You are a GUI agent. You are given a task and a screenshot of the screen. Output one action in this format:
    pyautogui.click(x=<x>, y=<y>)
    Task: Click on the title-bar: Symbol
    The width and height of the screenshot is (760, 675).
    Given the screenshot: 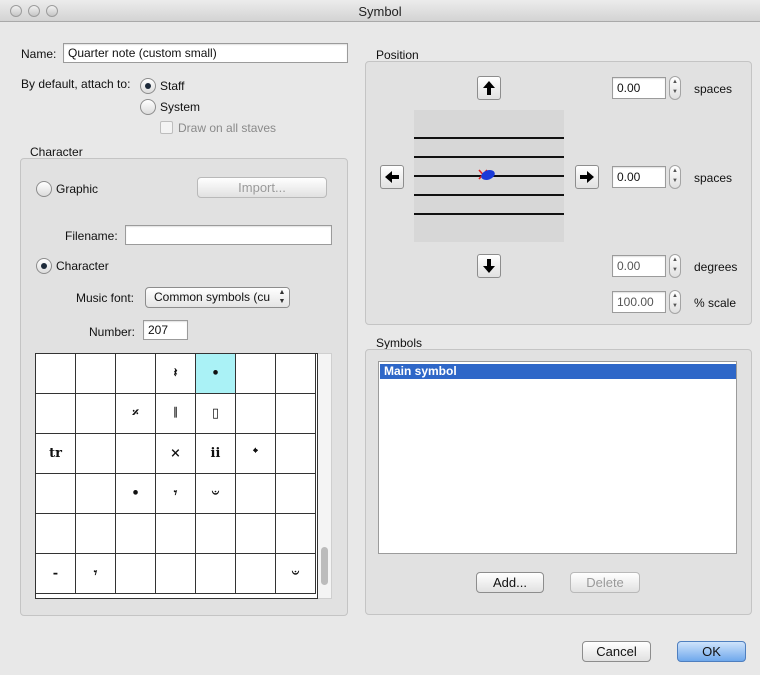 What is the action you would take?
    pyautogui.click(x=380, y=11)
    